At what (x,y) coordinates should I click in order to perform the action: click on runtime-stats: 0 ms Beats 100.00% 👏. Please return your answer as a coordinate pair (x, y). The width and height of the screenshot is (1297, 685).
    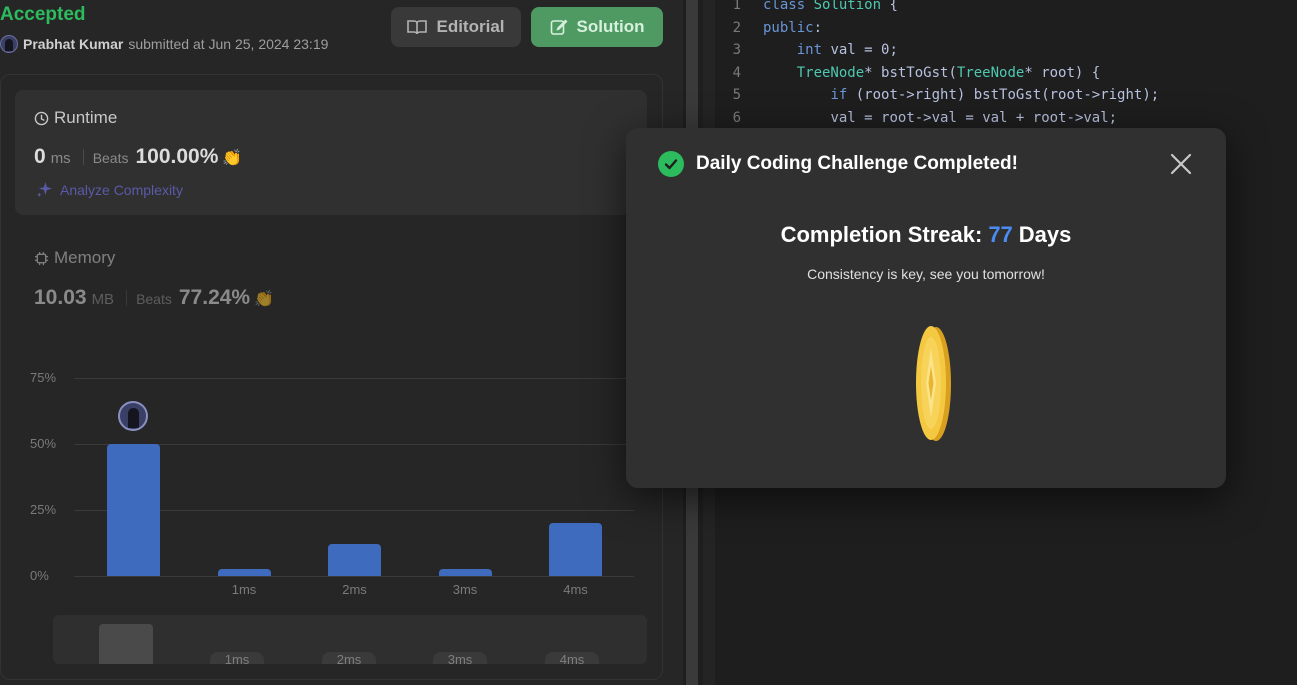
    Looking at the image, I should click on (138, 157).